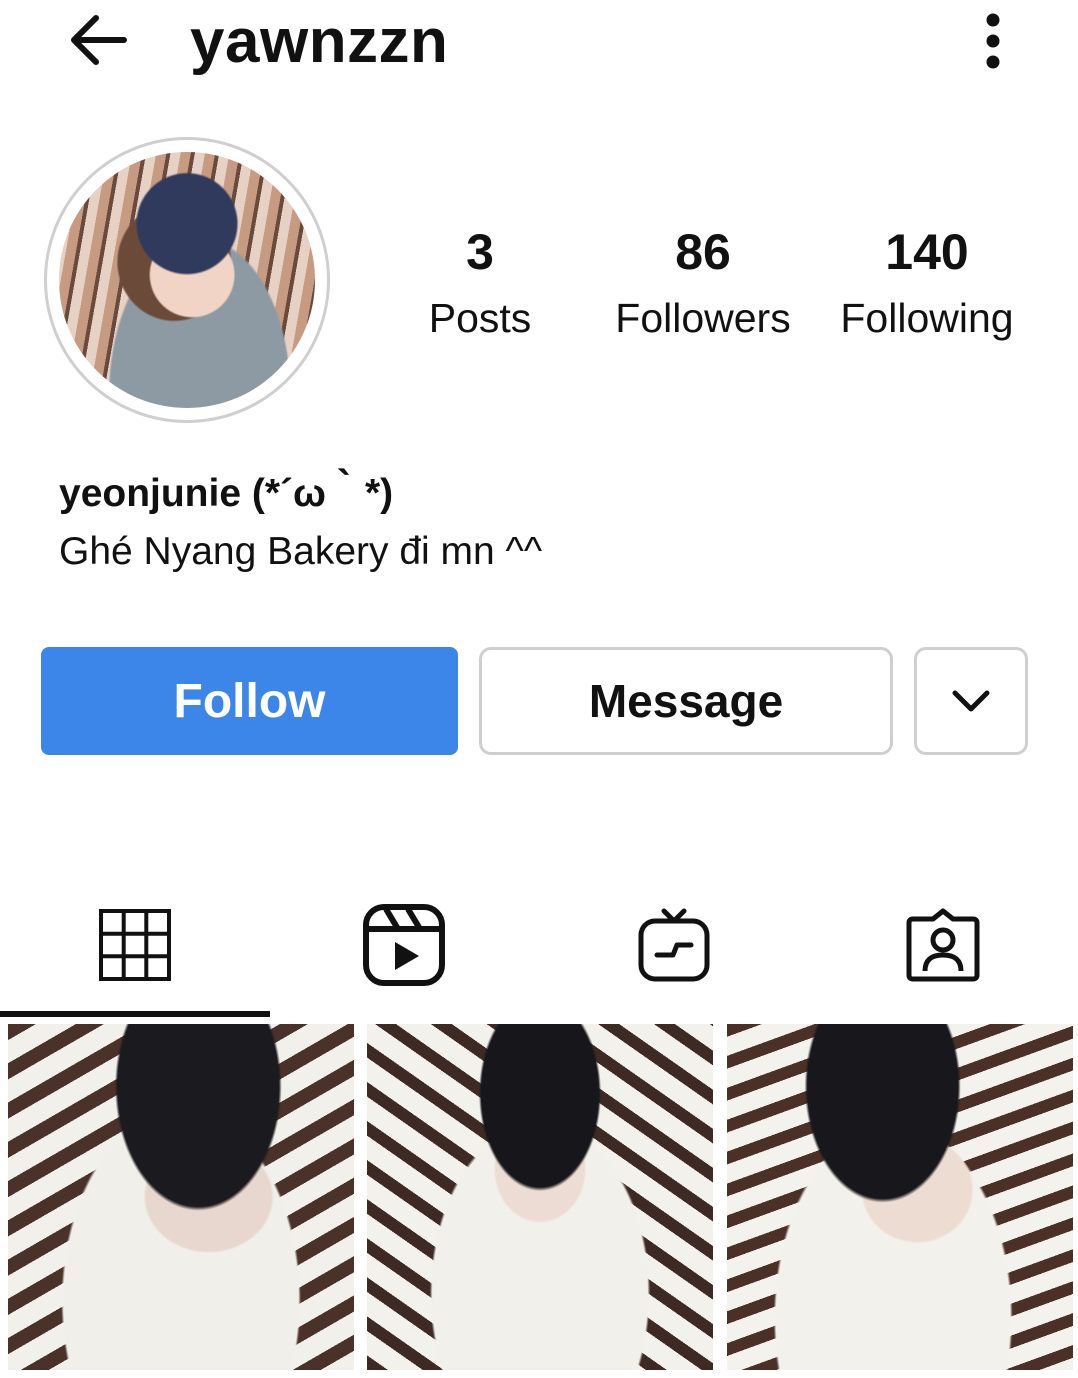  What do you see at coordinates (703, 284) in the screenshot?
I see `stat-followers: 86 Followers` at bounding box center [703, 284].